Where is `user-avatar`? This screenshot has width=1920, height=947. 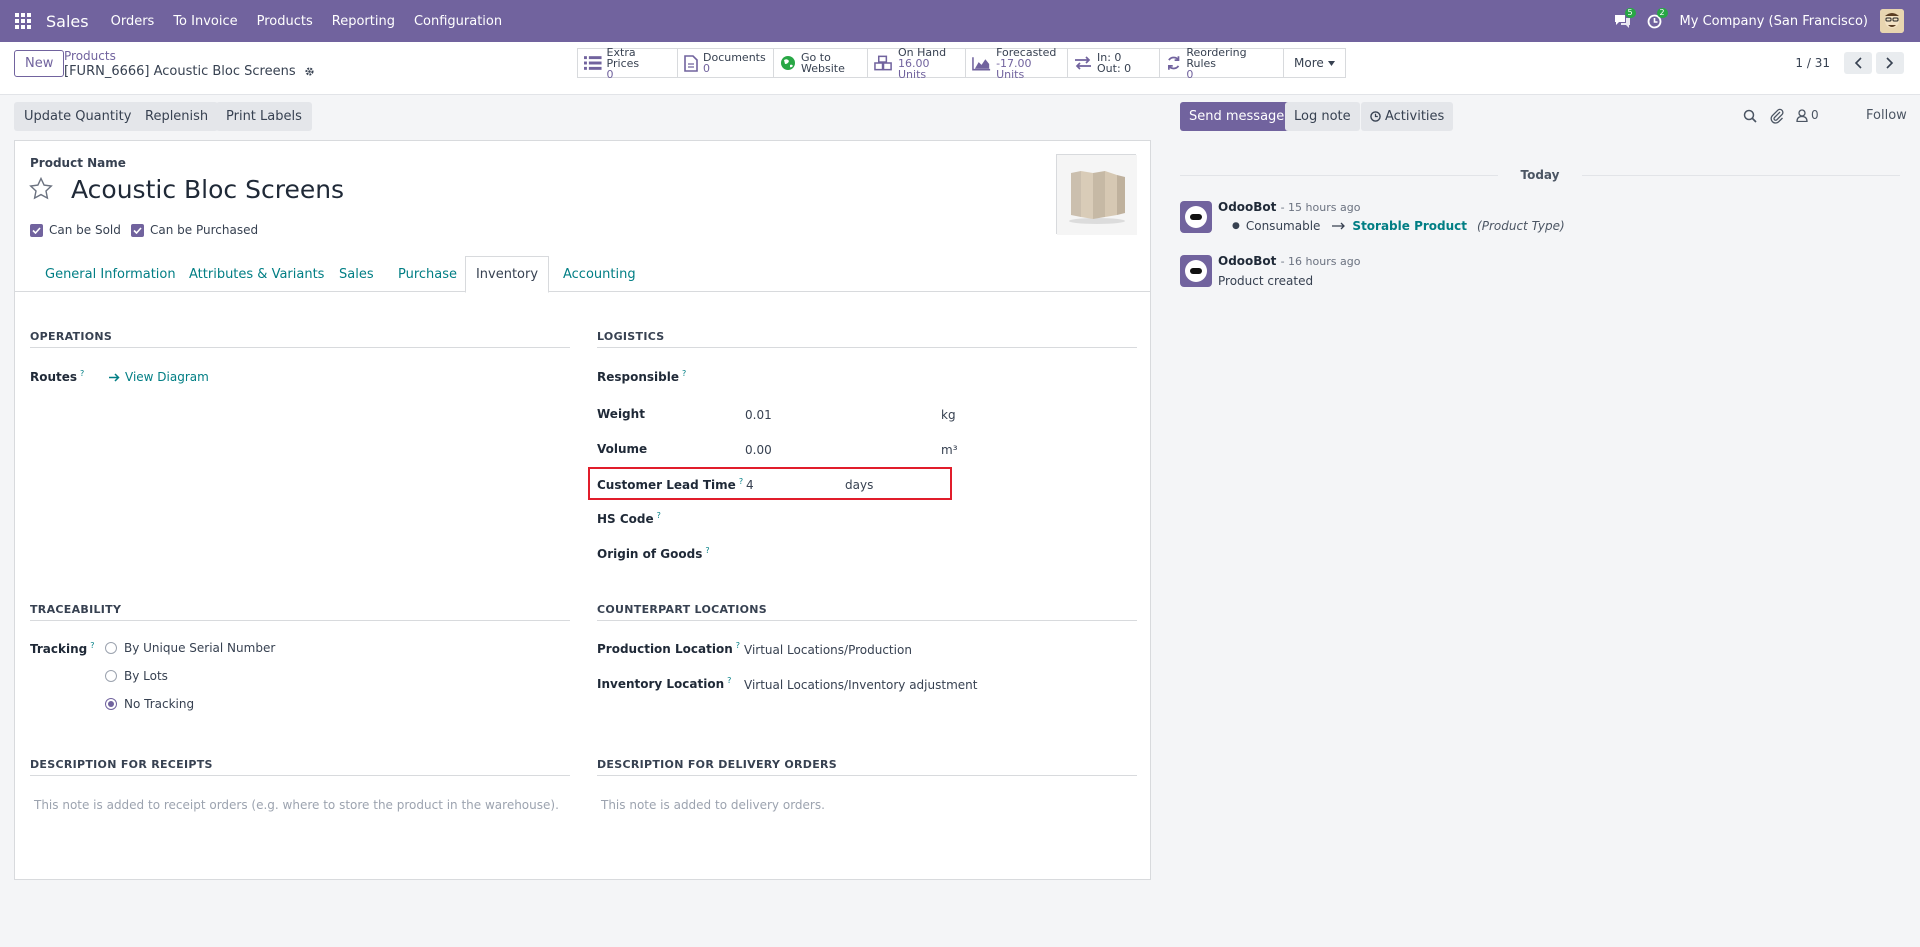 user-avatar is located at coordinates (1892, 21).